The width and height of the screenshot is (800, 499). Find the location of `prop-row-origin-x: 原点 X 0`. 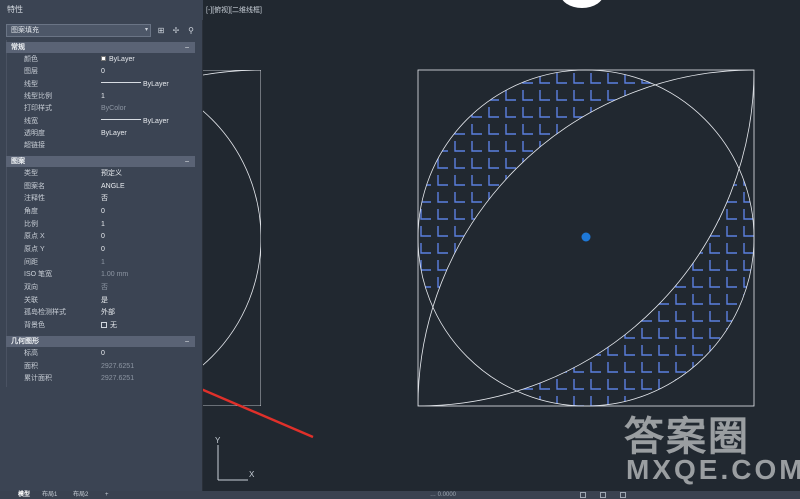

prop-row-origin-x: 原点 X 0 is located at coordinates (100, 237).